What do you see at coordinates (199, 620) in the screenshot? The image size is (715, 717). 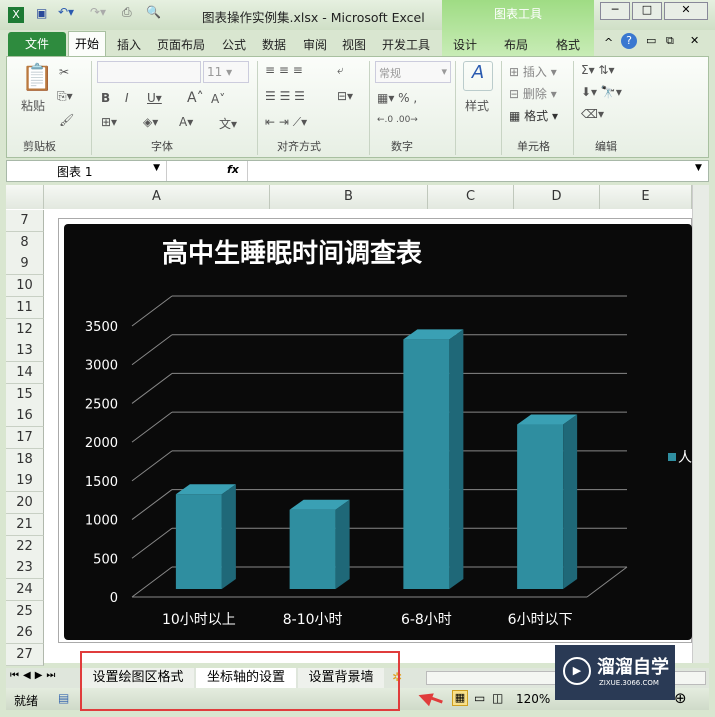 I see `x-tick-label: 10小时以上` at bounding box center [199, 620].